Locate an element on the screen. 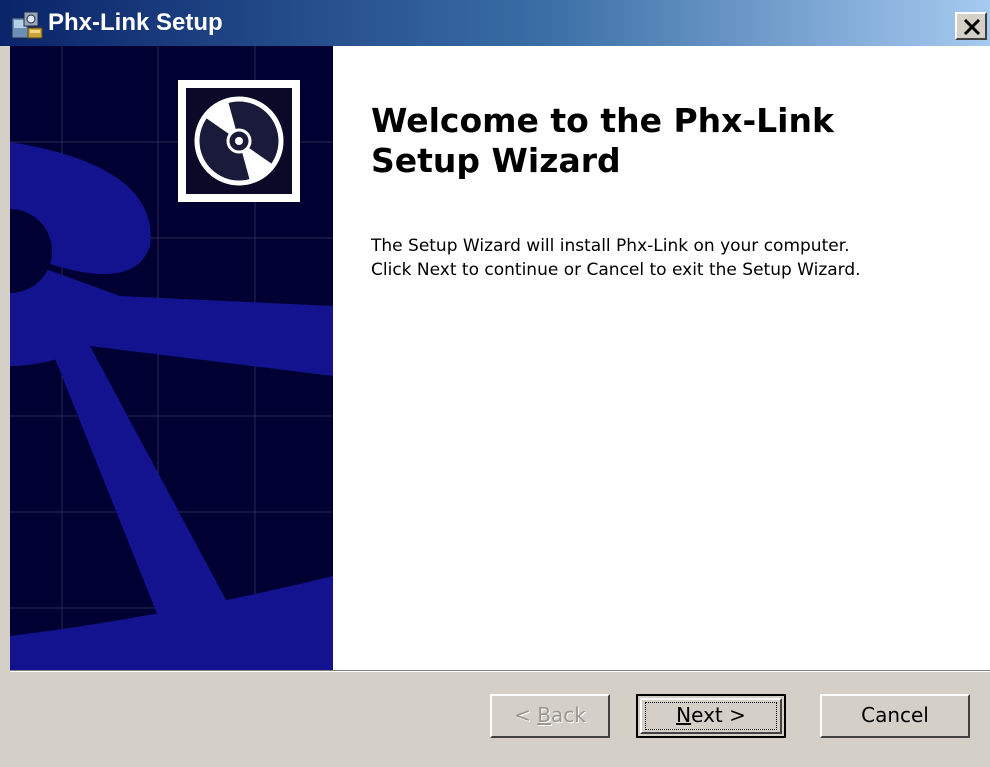 The image size is (990, 767). cd-disc-icon is located at coordinates (239, 141).